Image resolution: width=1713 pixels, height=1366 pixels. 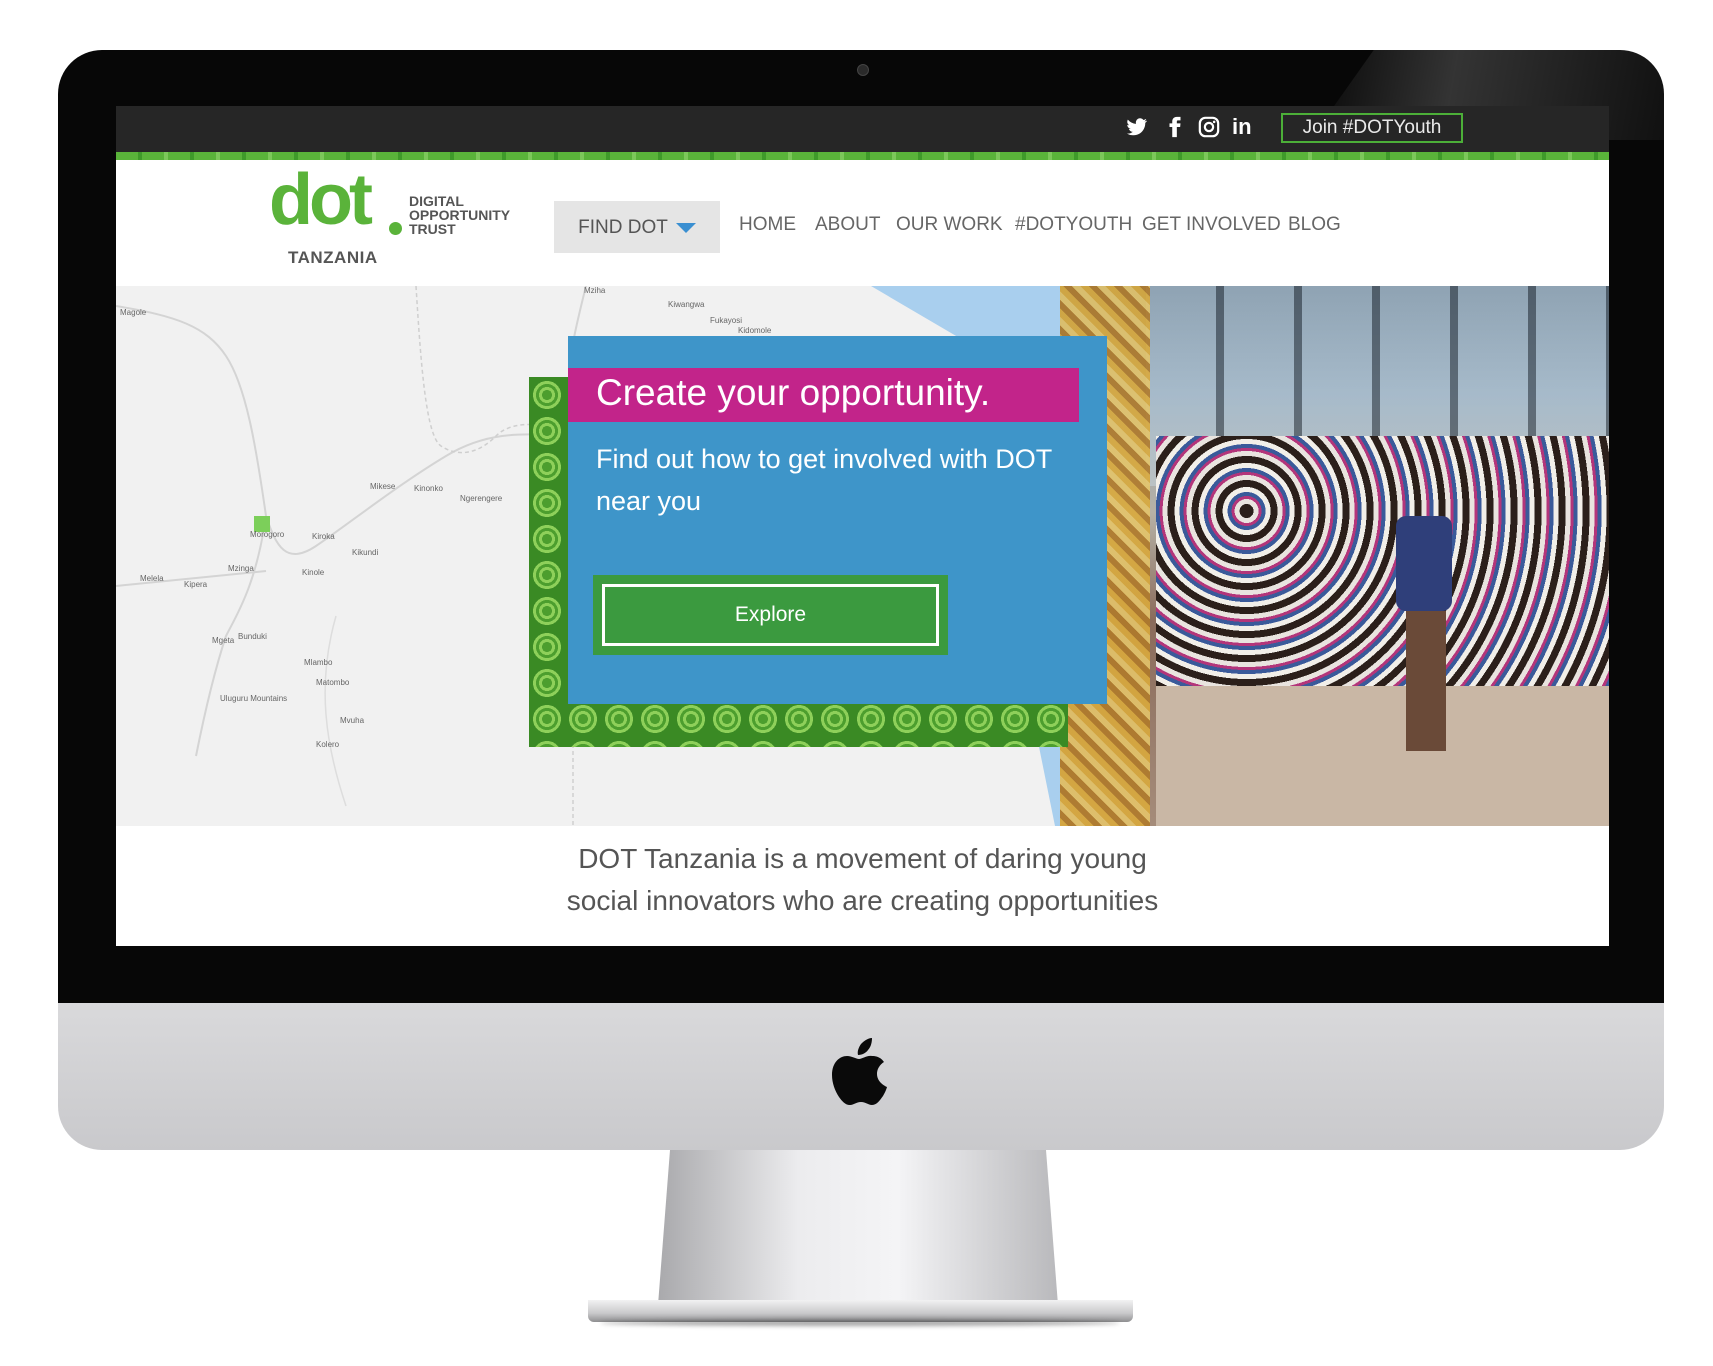 What do you see at coordinates (767, 225) in the screenshot?
I see `nav-home: HOME` at bounding box center [767, 225].